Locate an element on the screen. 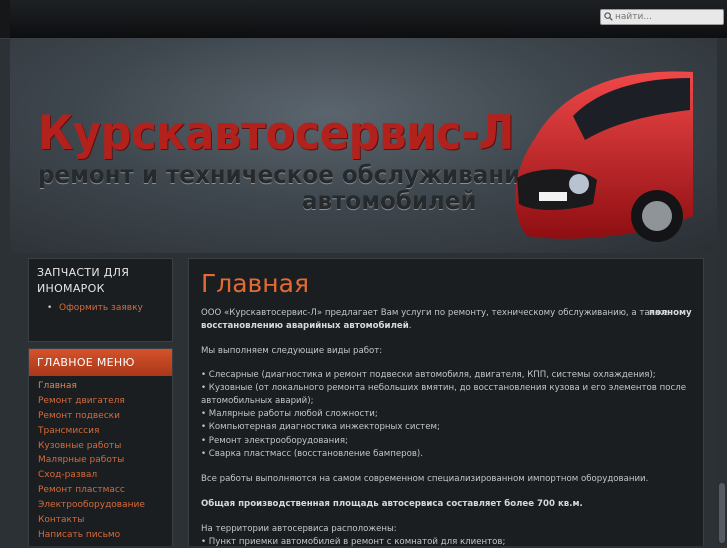 This screenshot has height=548, width=727. page-title: Главная is located at coordinates (255, 283).